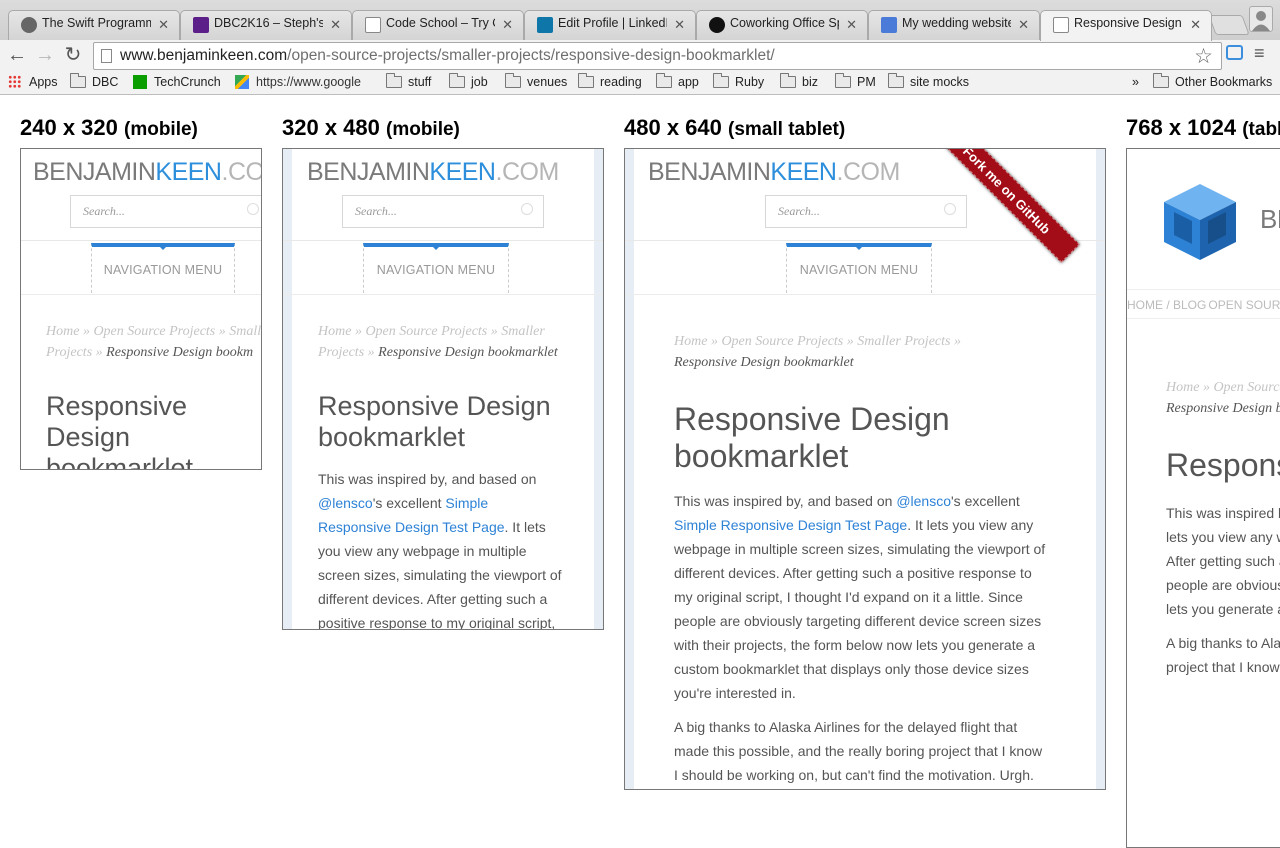 This screenshot has height=848, width=1280. I want to click on bookmarks-overflow-button: », so click(1135, 82).